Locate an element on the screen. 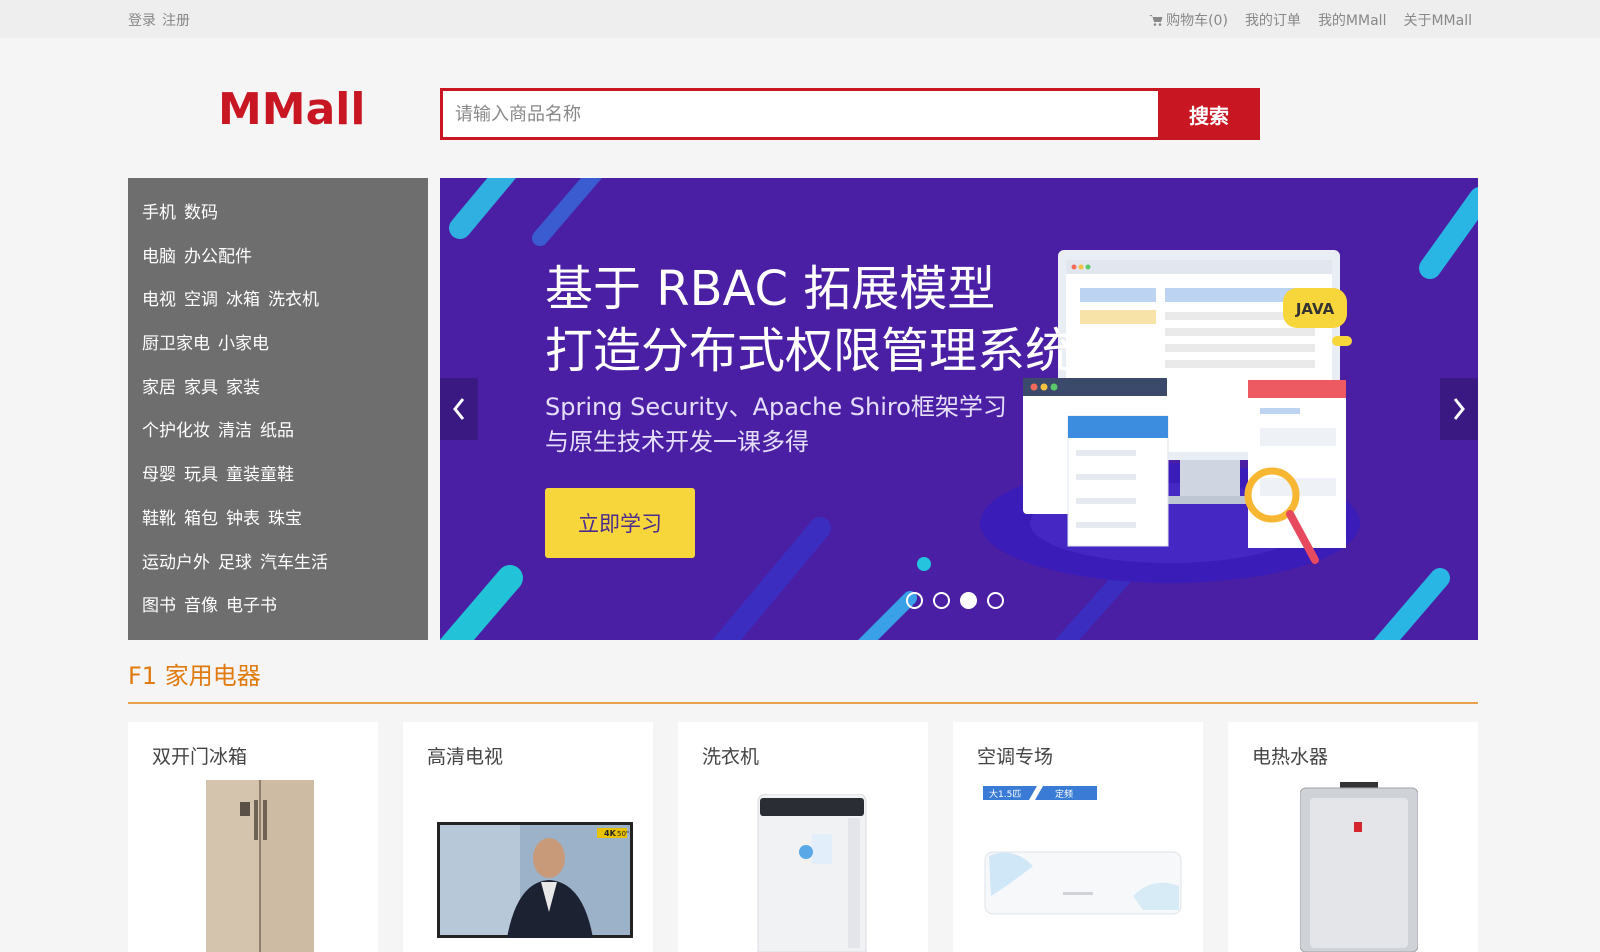  chevron-right-icon is located at coordinates (1459, 409).